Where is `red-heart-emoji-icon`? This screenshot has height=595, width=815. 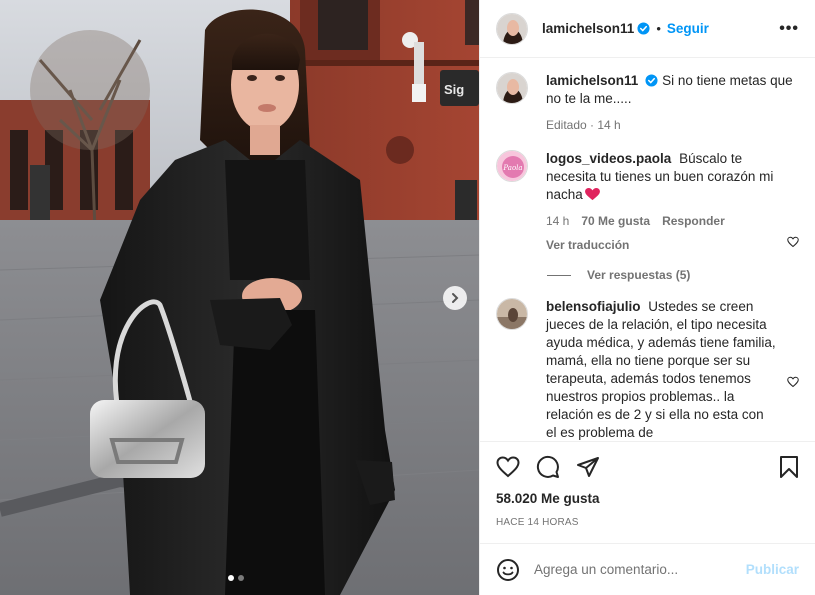
red-heart-emoji-icon is located at coordinates (592, 194).